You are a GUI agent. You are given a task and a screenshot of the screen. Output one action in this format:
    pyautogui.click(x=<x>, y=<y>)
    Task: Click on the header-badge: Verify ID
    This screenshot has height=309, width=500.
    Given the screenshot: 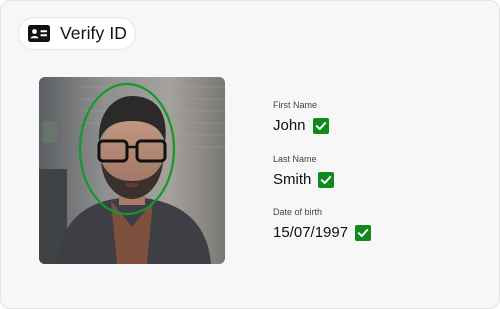 What is the action you would take?
    pyautogui.click(x=77, y=33)
    